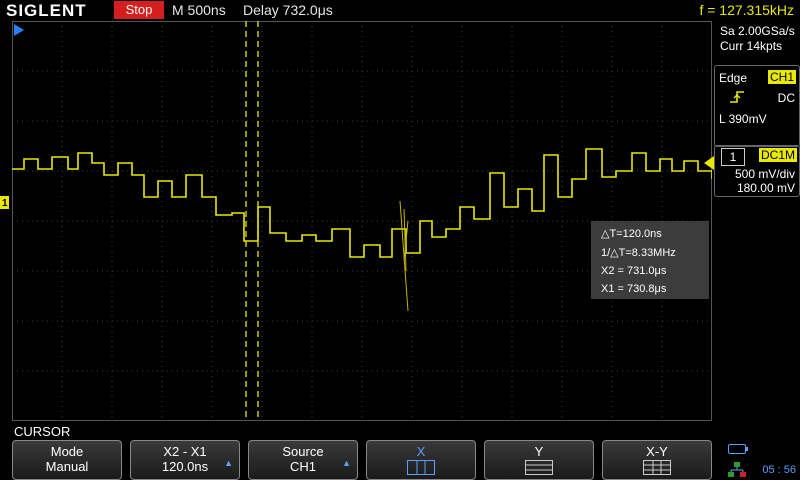  Describe the element at coordinates (764, 174) in the screenshot. I see `channel-scale: 500 mV/div` at that location.